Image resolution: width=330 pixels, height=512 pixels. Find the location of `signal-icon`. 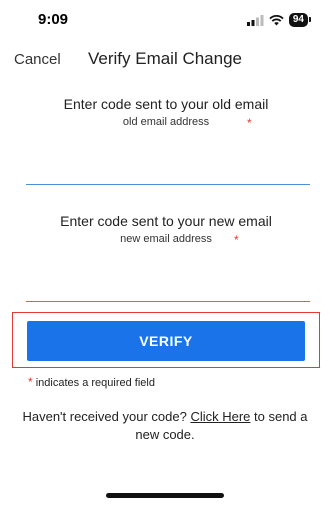

signal-icon is located at coordinates (255, 20).